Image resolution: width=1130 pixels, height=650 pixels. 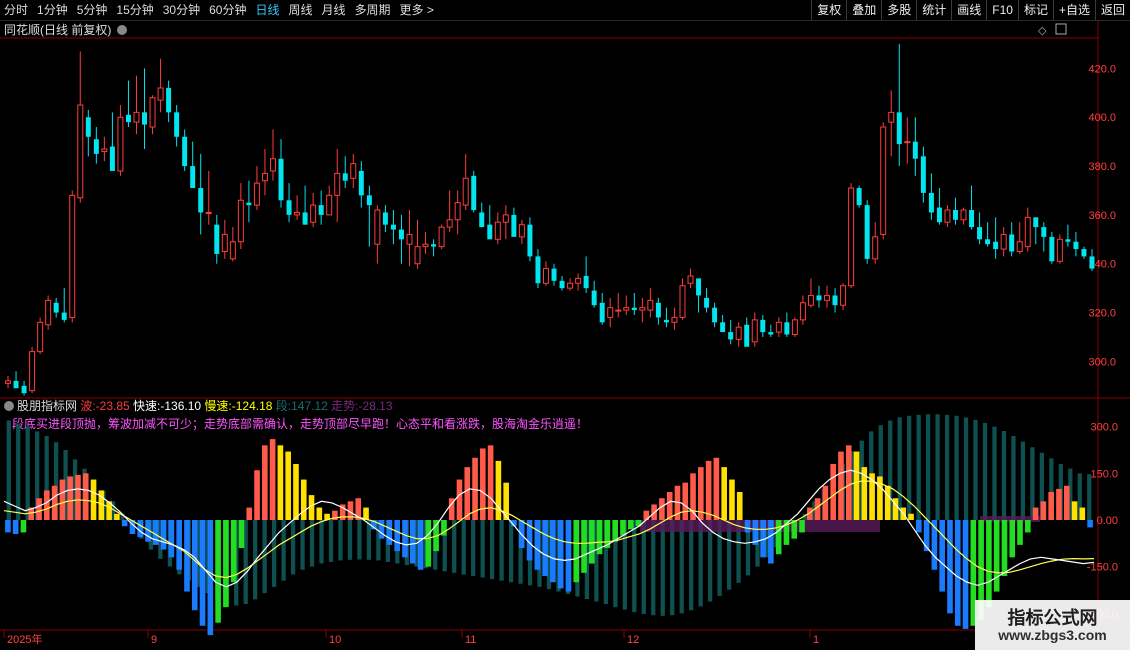 What do you see at coordinates (863, 10) in the screenshot?
I see `toolbar-button: 叠加` at bounding box center [863, 10].